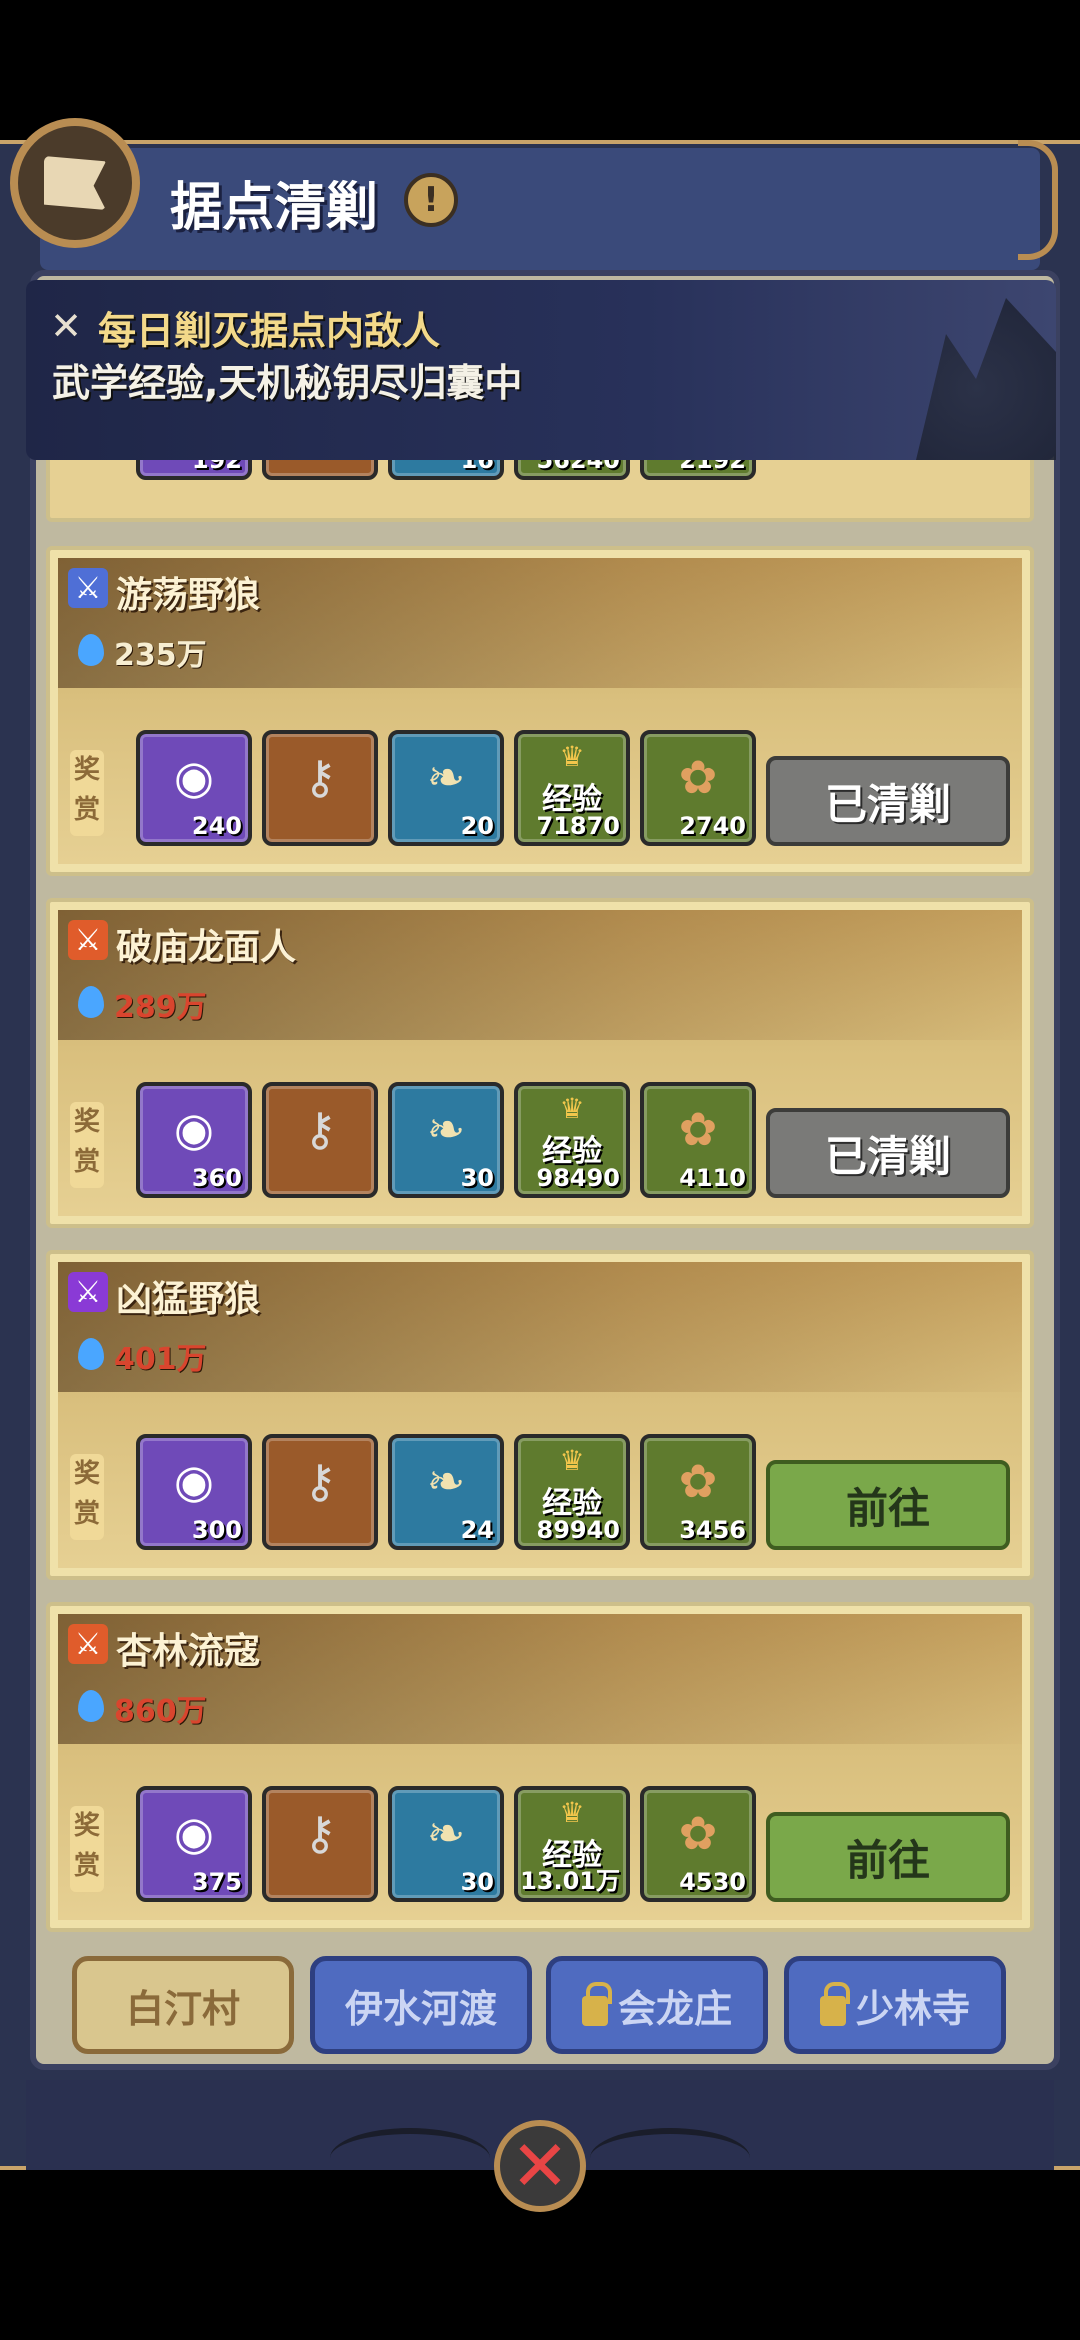  What do you see at coordinates (431, 200) in the screenshot?
I see `info-button: !` at bounding box center [431, 200].